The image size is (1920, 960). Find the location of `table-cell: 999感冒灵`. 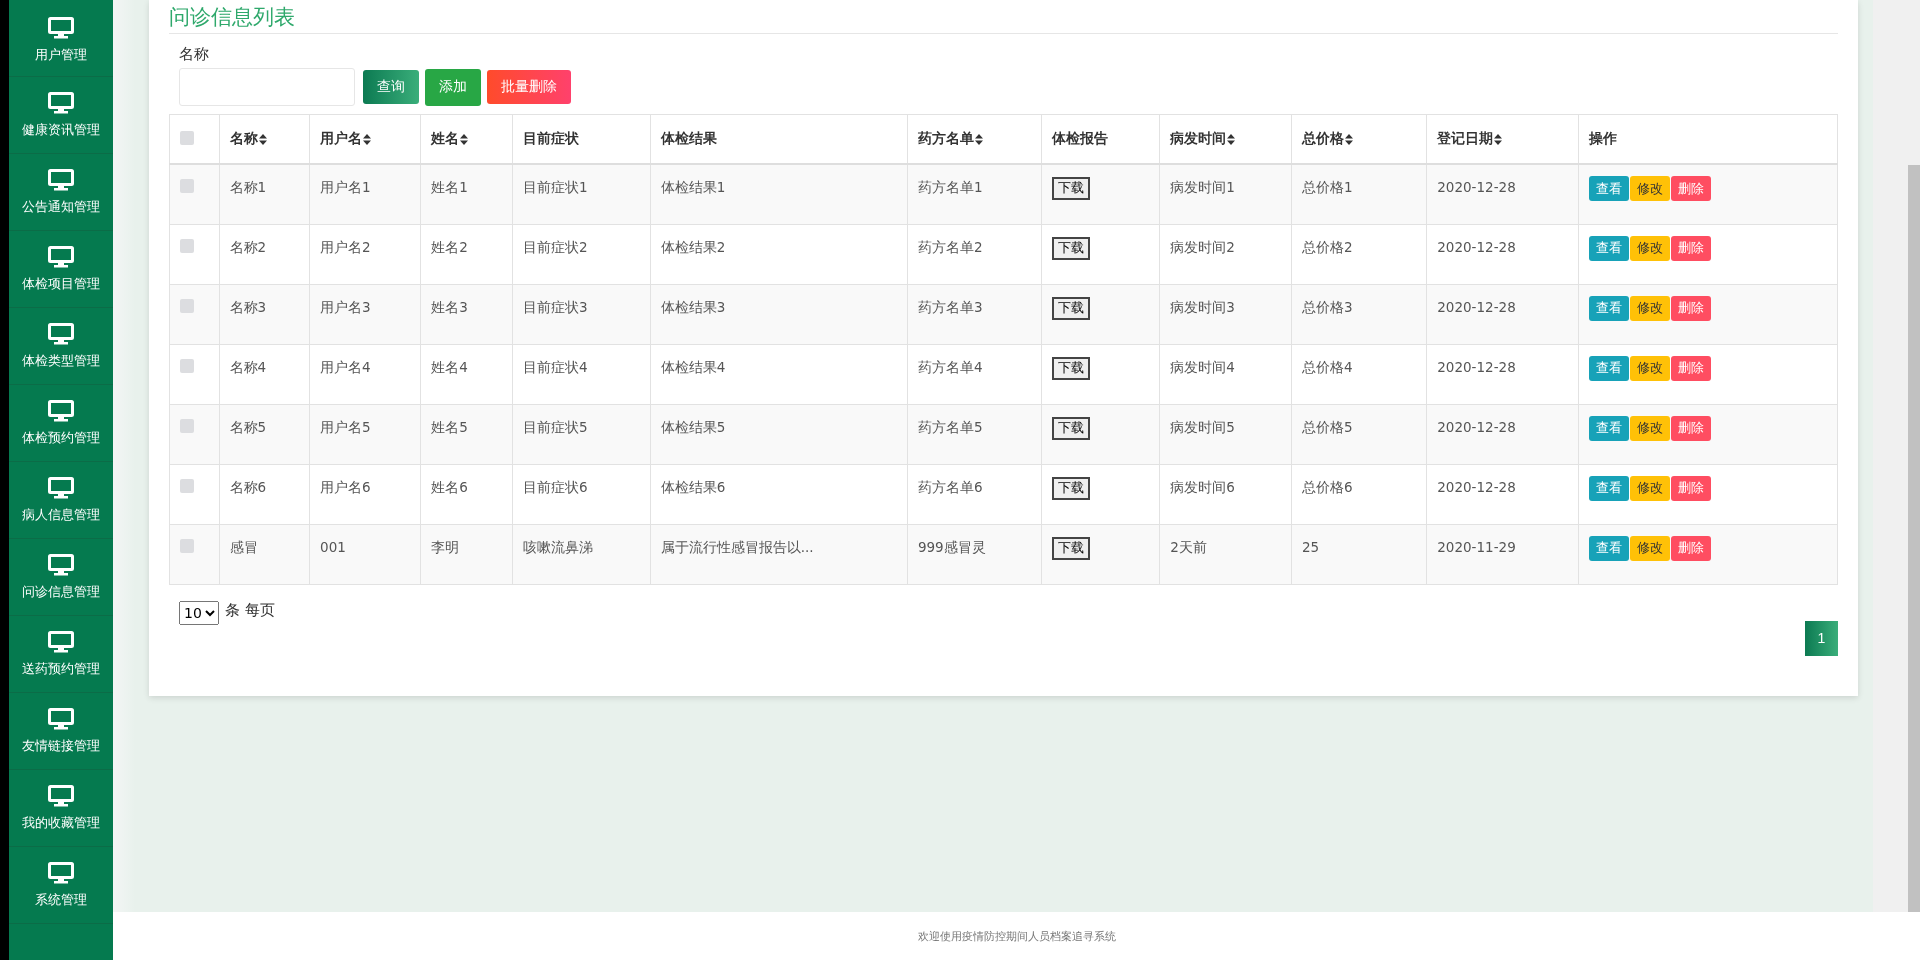

table-cell: 999感冒灵 is located at coordinates (974, 554).